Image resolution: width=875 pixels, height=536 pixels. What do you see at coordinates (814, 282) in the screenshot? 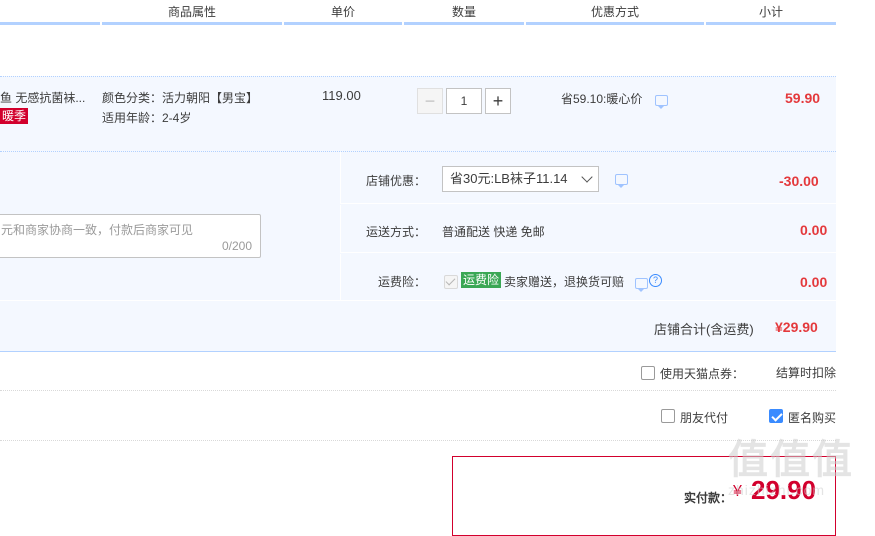
I see `insurance-amount: 0.00` at bounding box center [814, 282].